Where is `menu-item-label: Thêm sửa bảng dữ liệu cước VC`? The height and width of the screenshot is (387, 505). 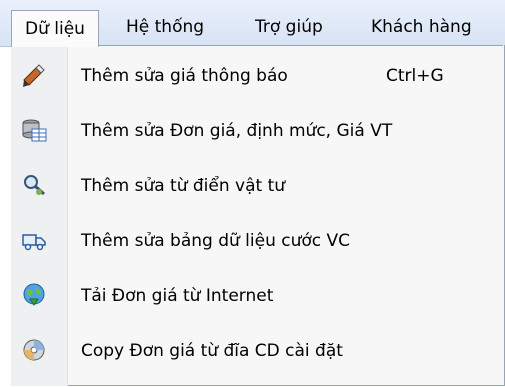
menu-item-label: Thêm sửa bảng dữ liệu cước VC is located at coordinates (216, 241).